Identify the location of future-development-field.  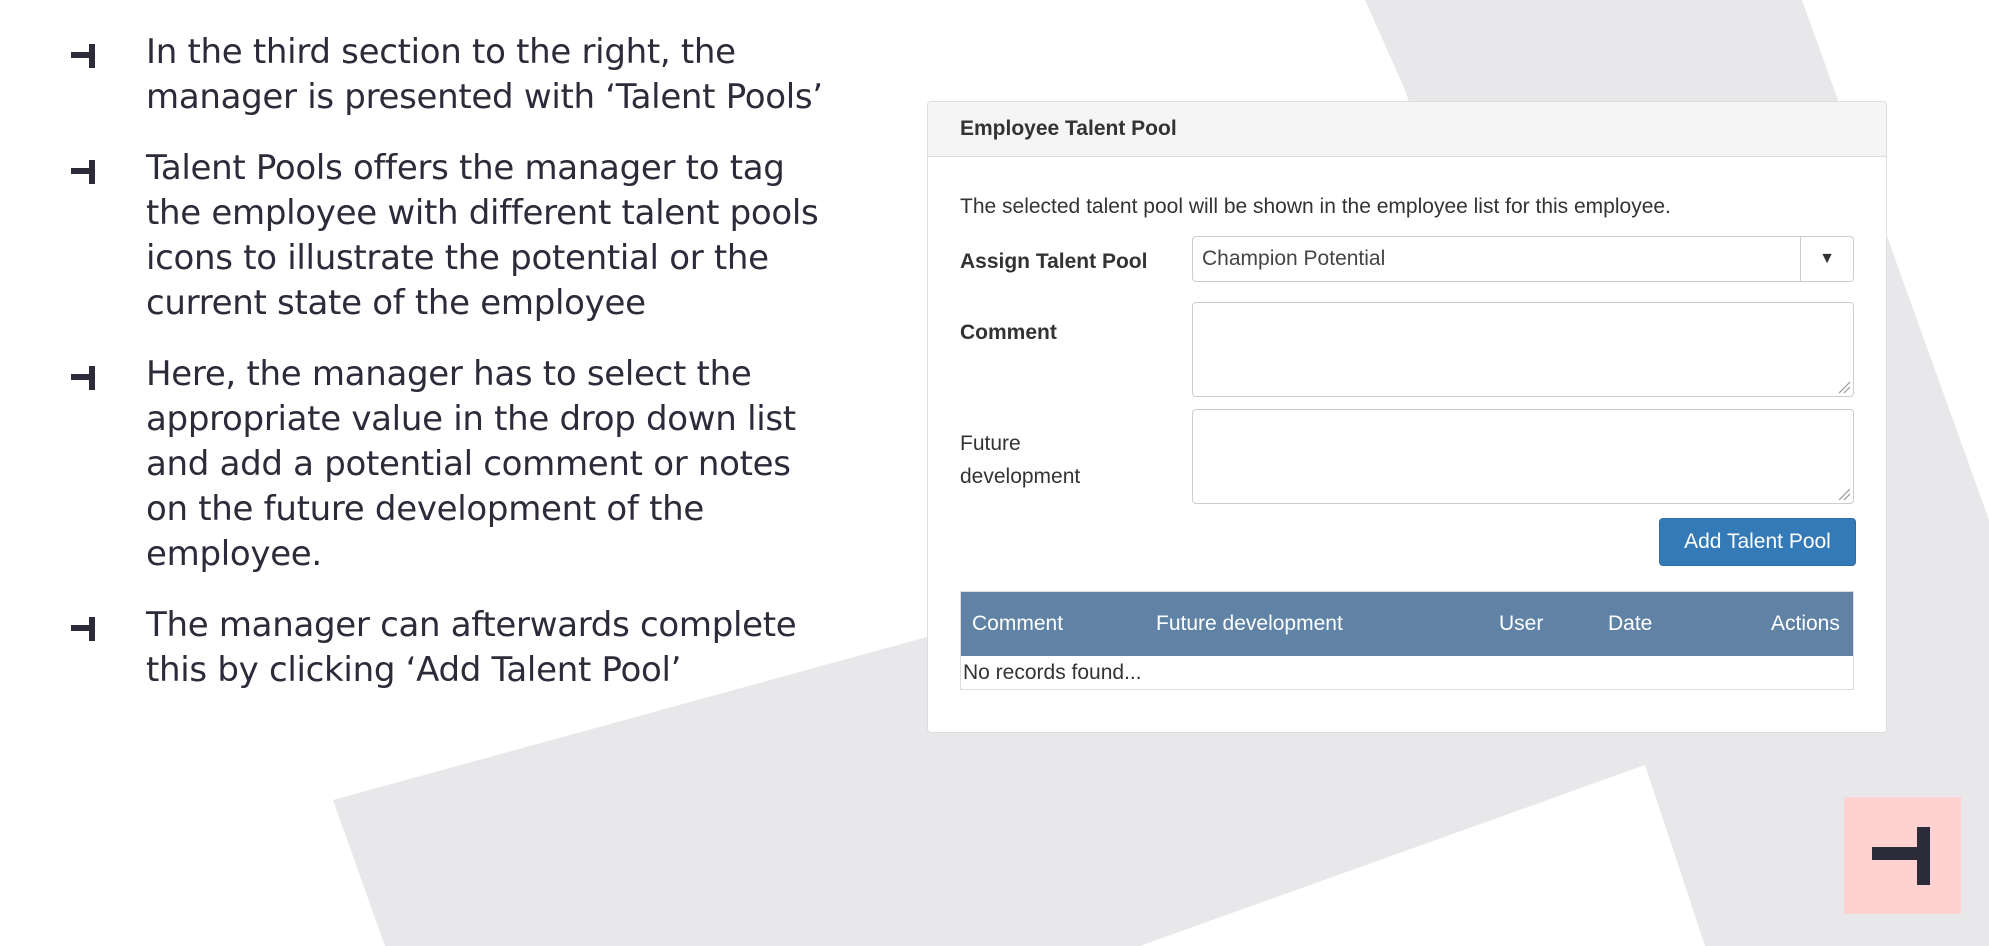
(1523, 456).